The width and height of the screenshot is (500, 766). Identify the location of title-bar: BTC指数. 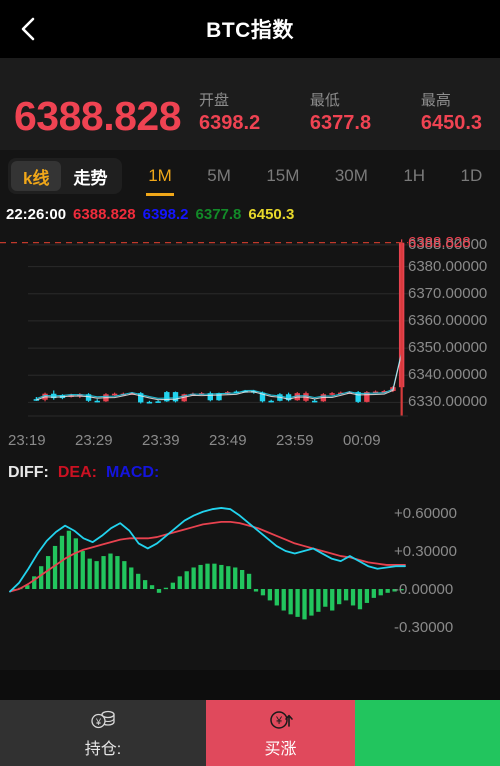
(250, 29).